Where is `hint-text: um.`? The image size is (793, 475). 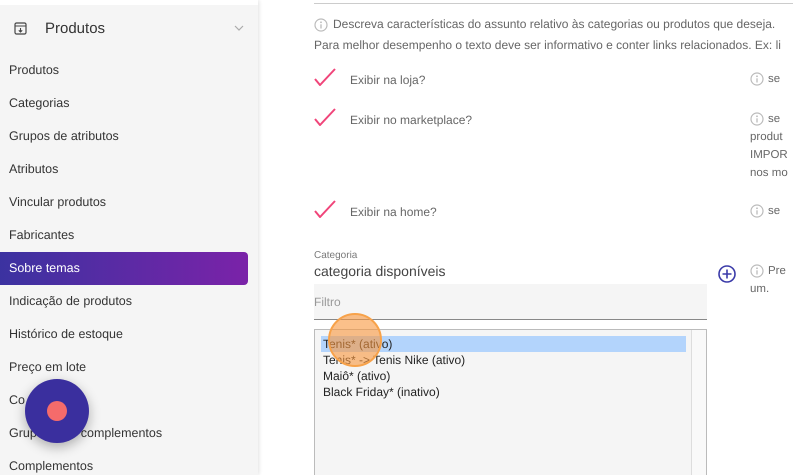 hint-text: um. is located at coordinates (760, 289).